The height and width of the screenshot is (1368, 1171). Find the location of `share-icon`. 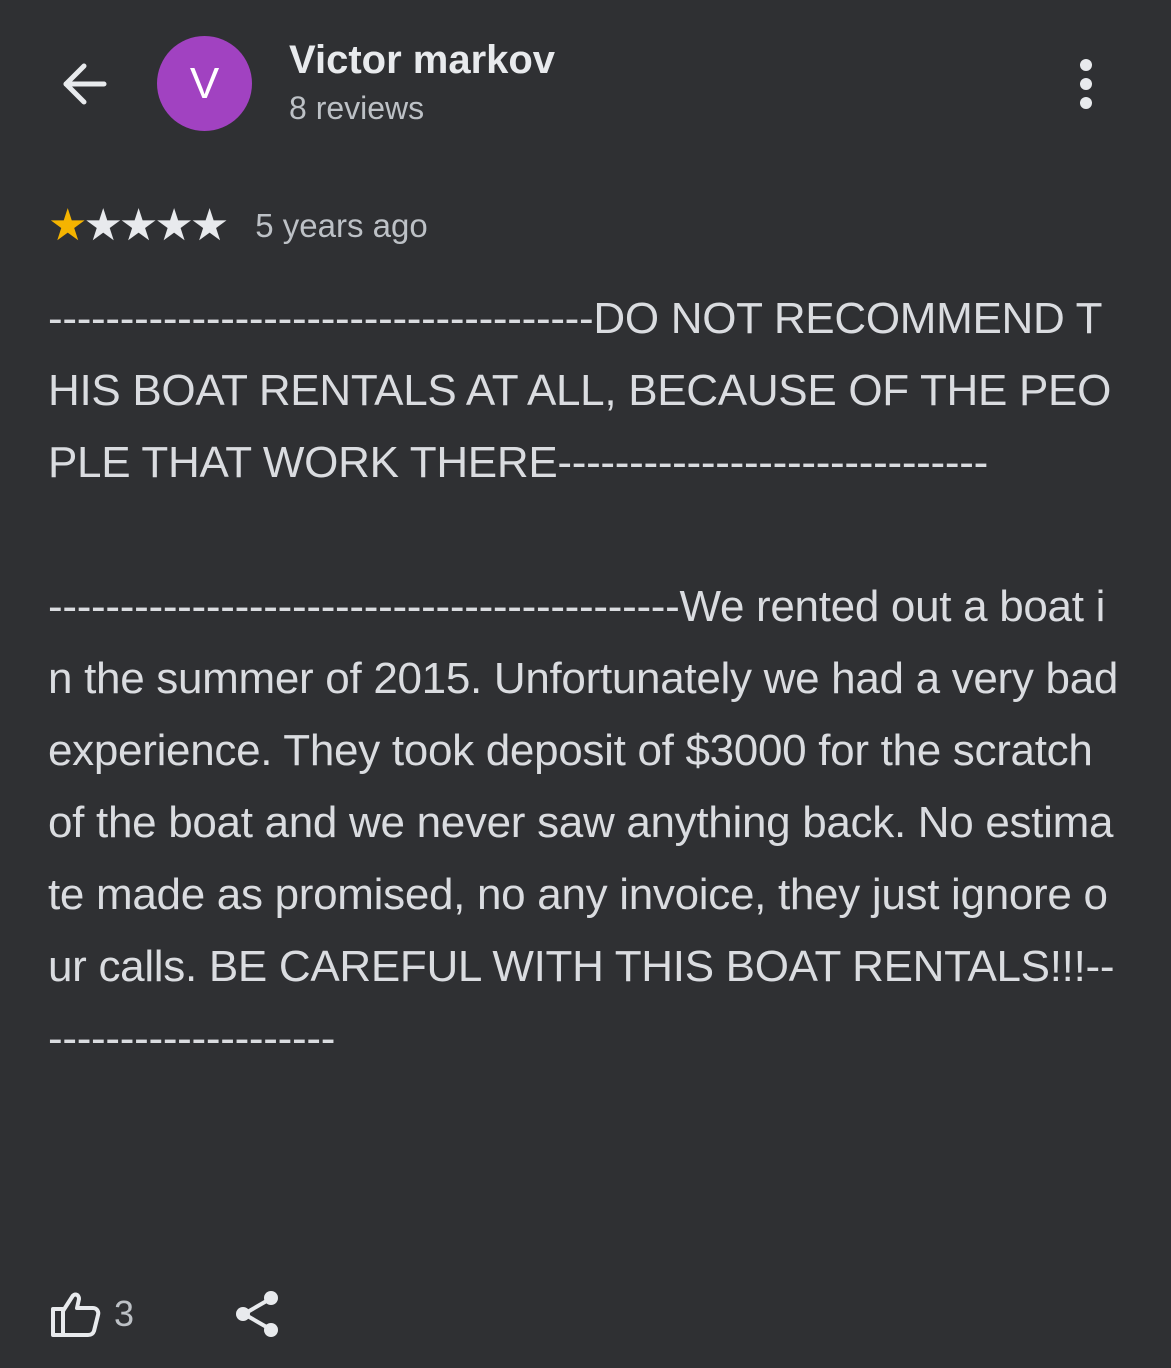

share-icon is located at coordinates (257, 1314).